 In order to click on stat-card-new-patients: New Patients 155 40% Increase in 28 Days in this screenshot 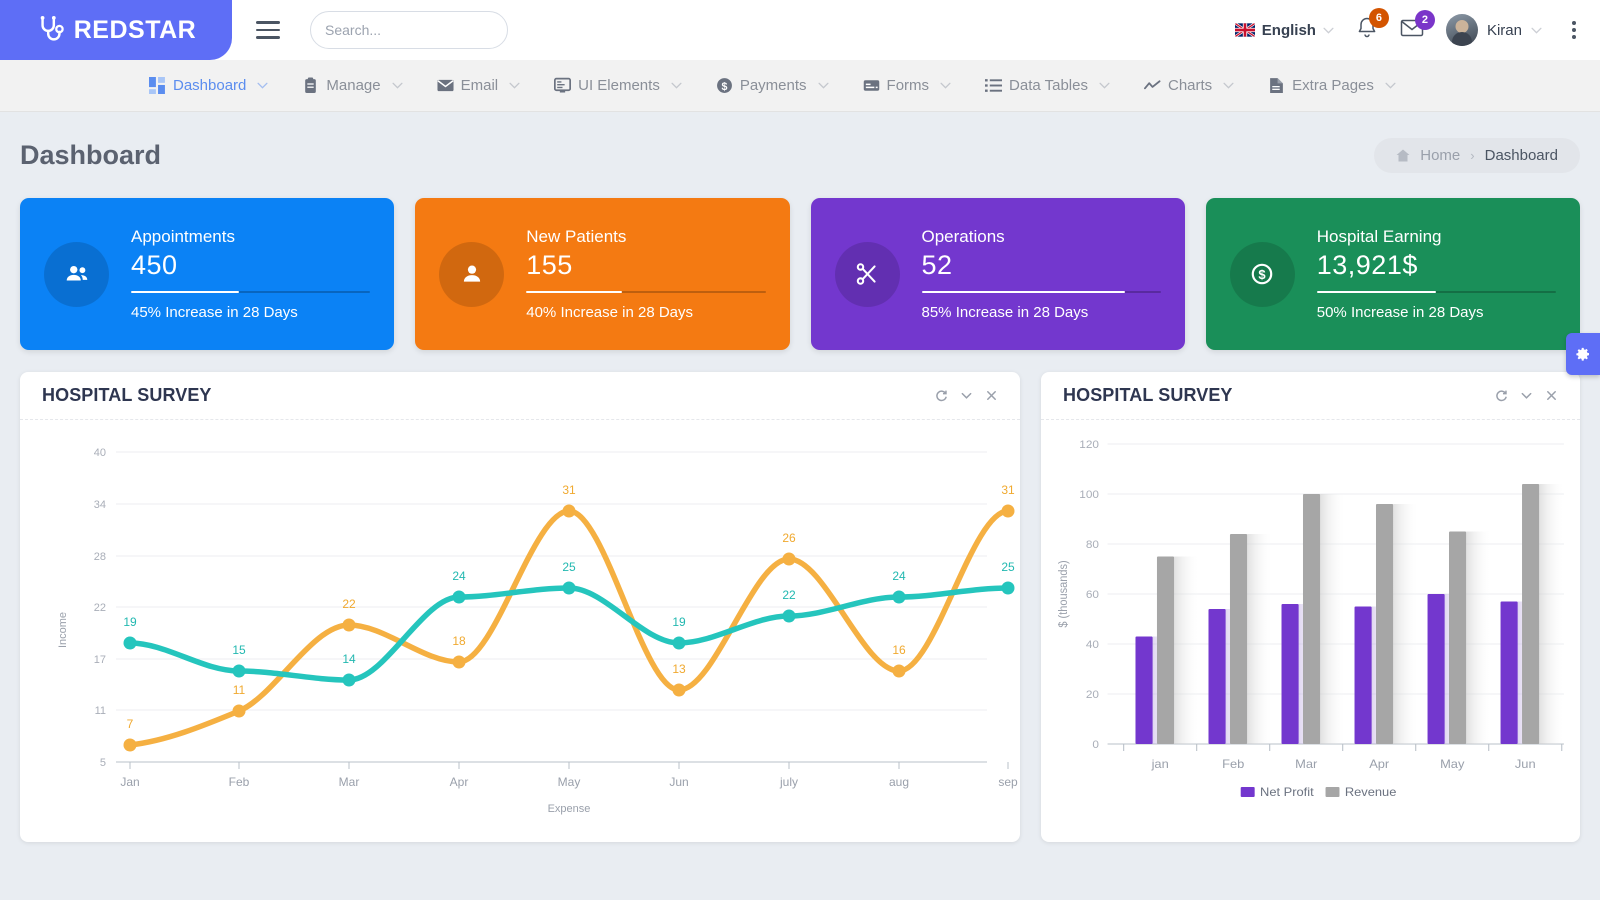, I will do `click(602, 274)`.